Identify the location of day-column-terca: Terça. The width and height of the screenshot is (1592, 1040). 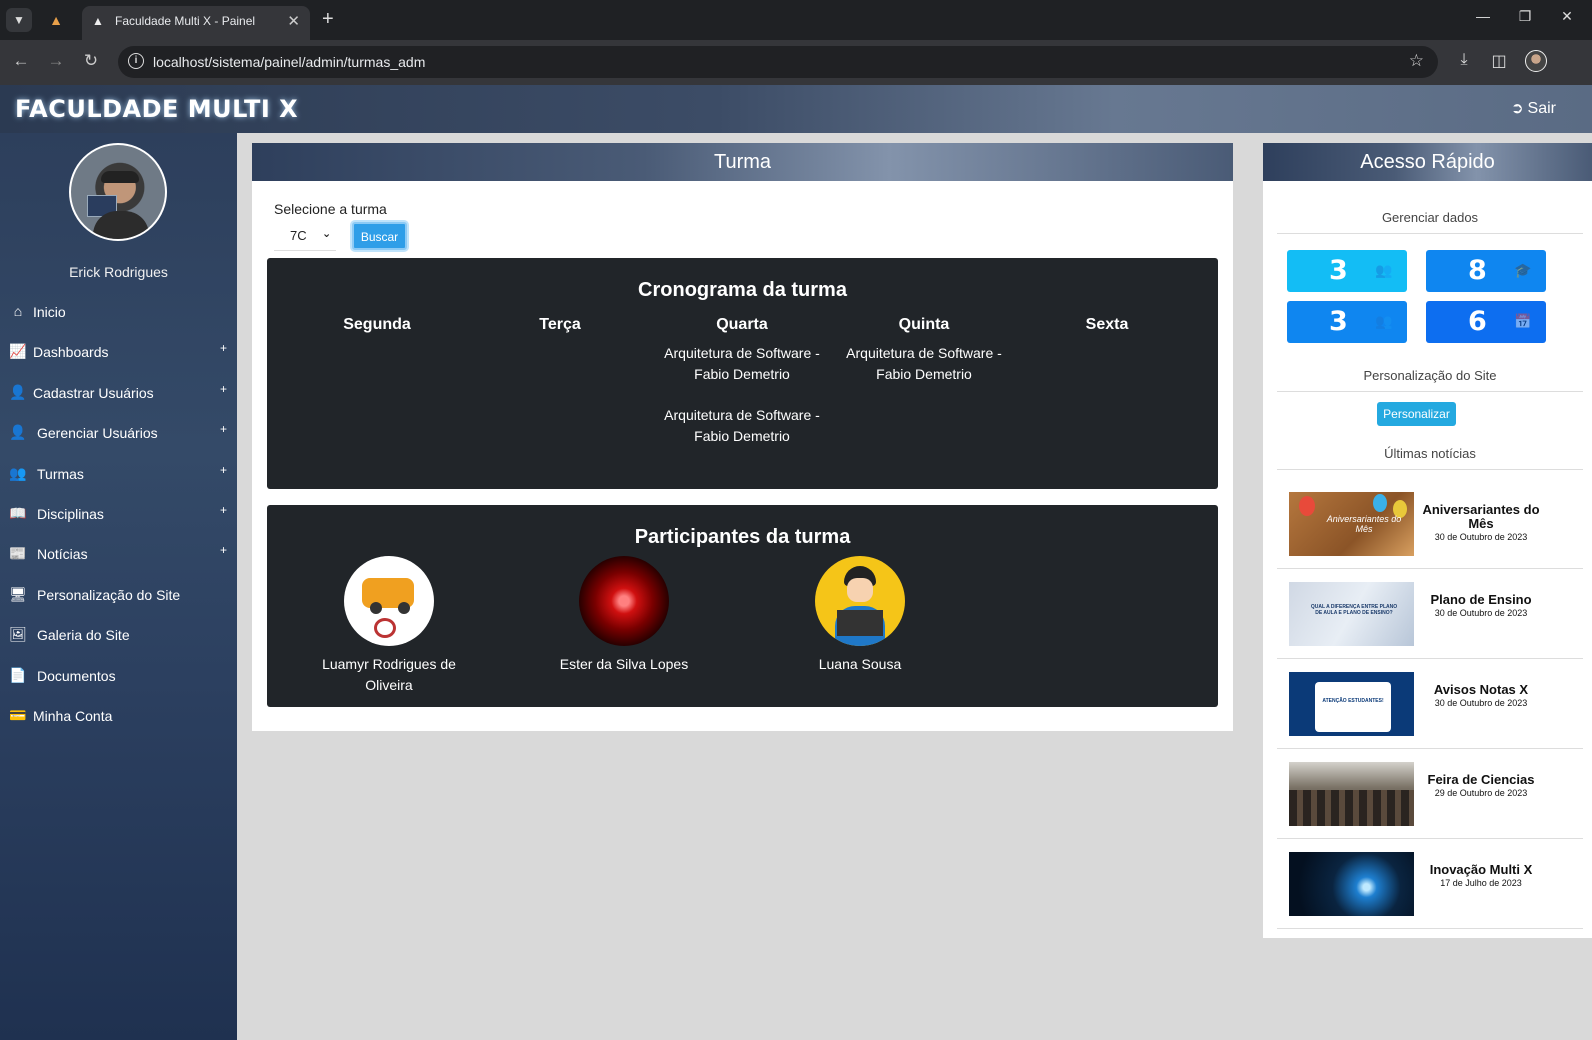
(560, 329).